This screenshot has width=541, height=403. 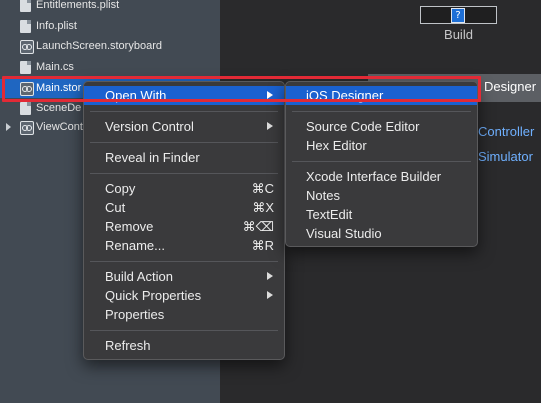 I want to click on submenu-item-visual-studio: Visual Studio, so click(x=381, y=233).